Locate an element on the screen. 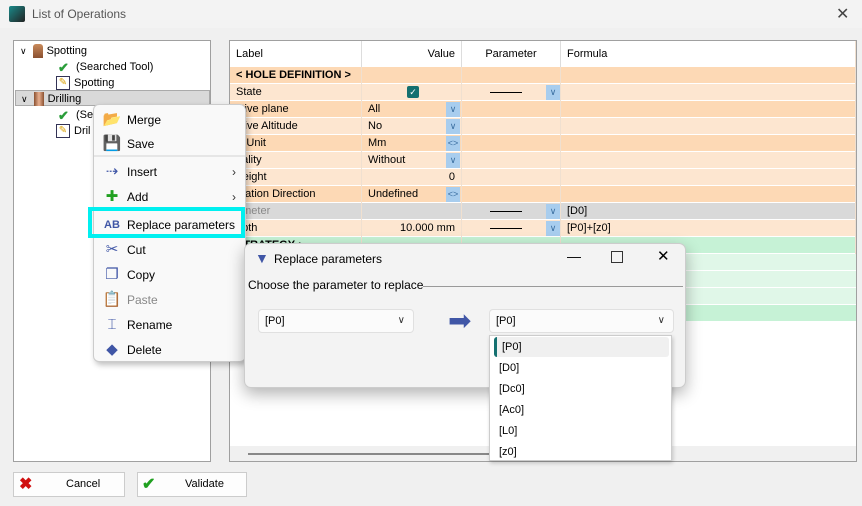  cell-label: B Unit is located at coordinates (296, 143).